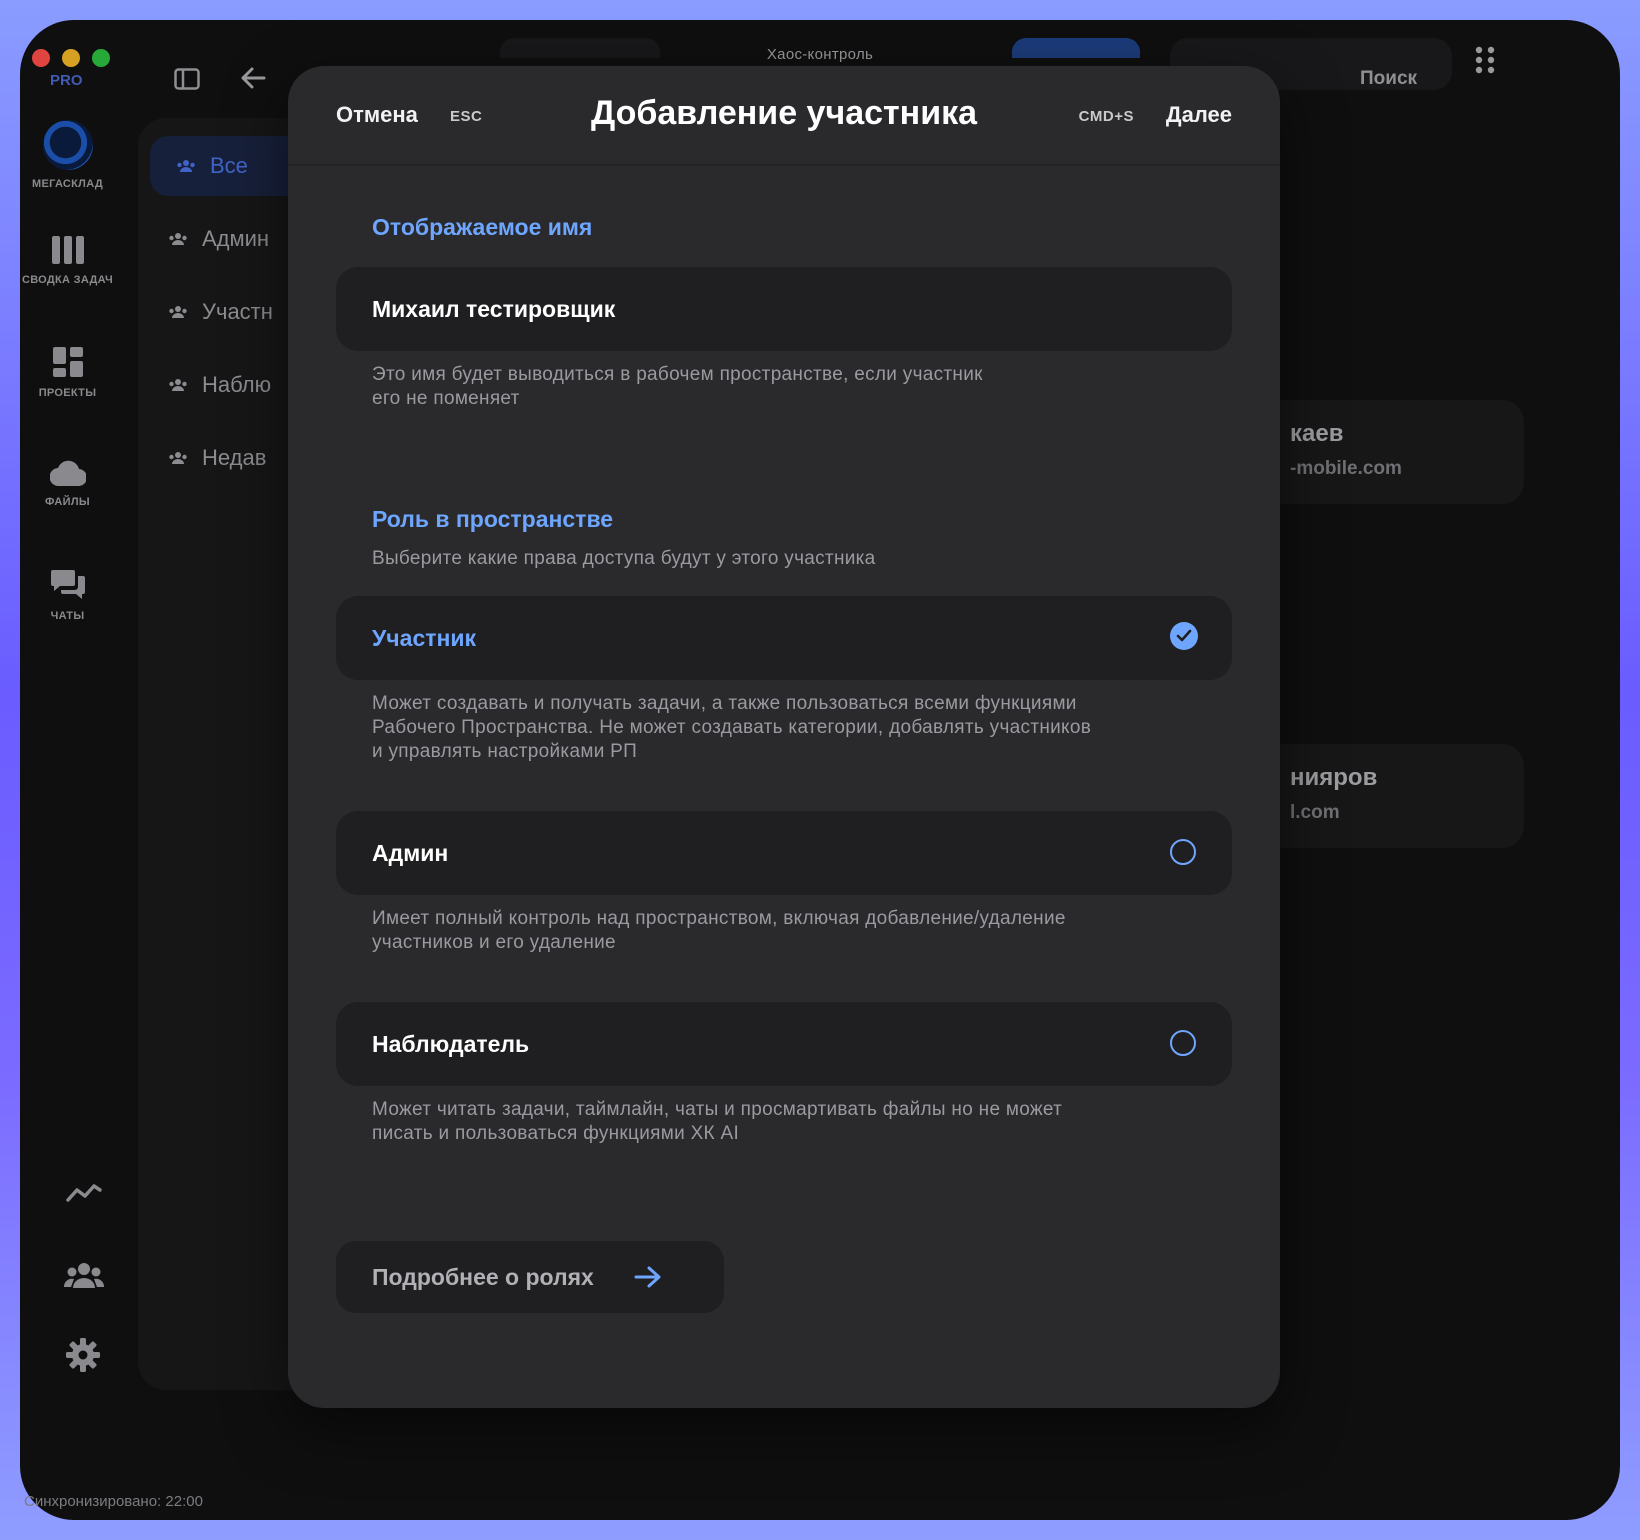 Image resolution: width=1640 pixels, height=1540 pixels. Describe the element at coordinates (67, 584) in the screenshot. I see `chat-icon` at that location.